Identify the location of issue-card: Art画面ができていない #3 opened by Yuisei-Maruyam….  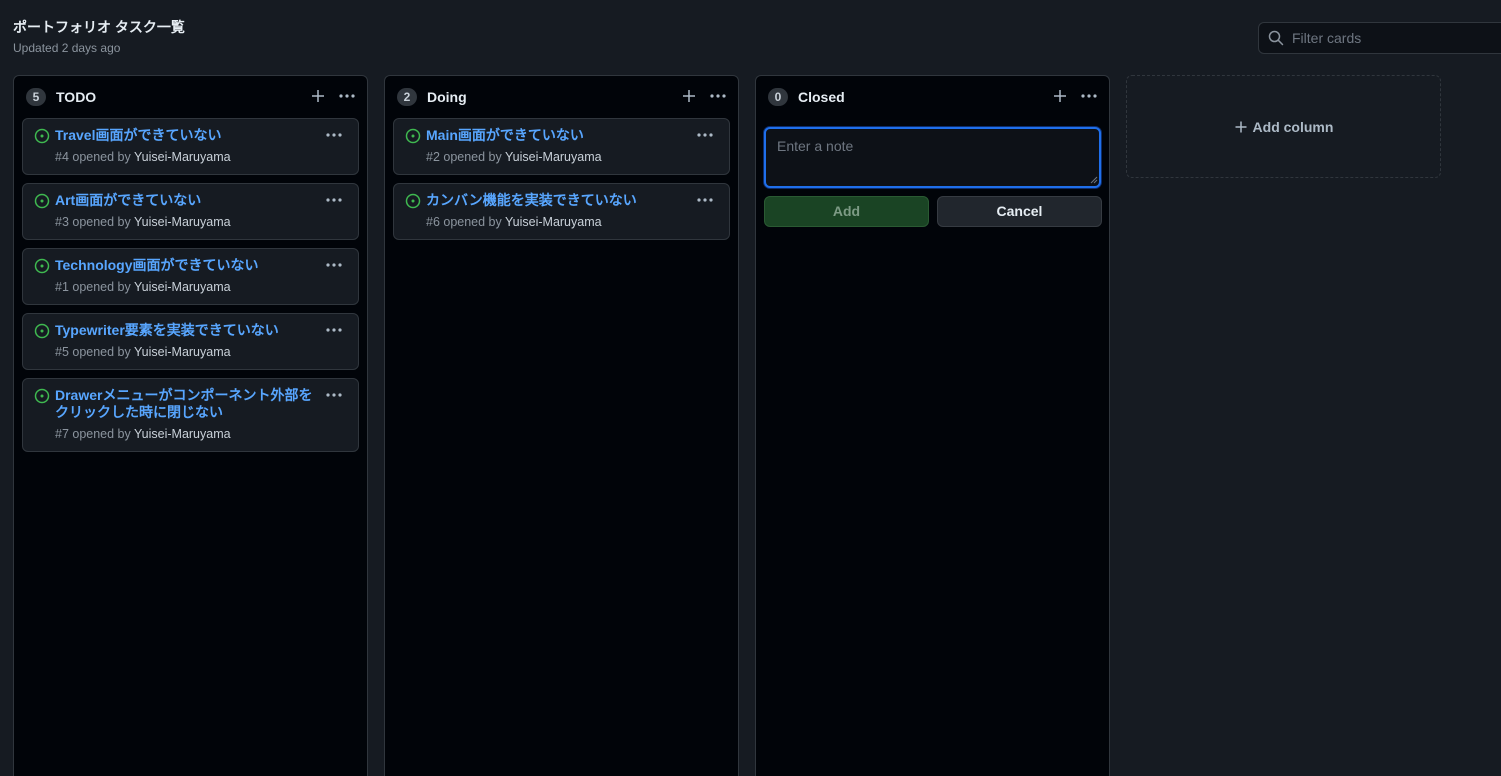
(190, 211).